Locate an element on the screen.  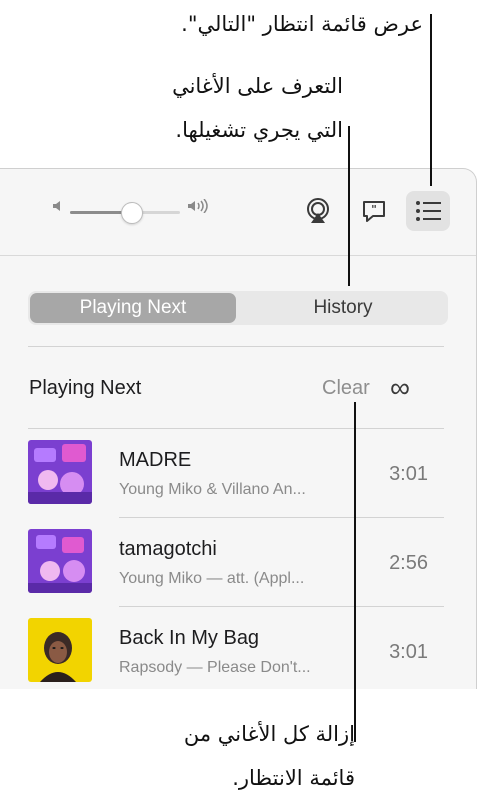
callout-clear-line2: قائمة الانتظار. is located at coordinates (293, 778).